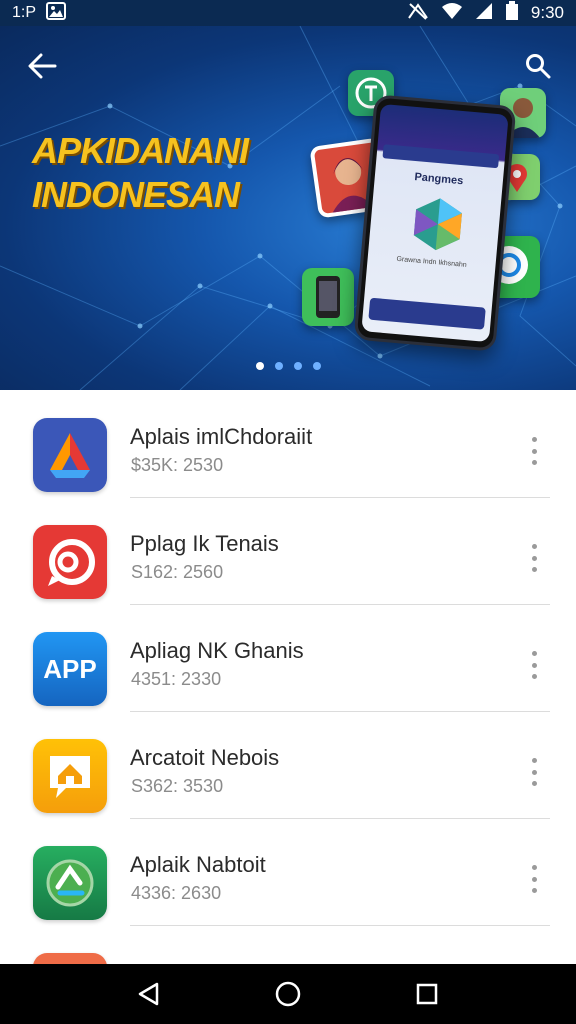  Describe the element at coordinates (205, 757) in the screenshot. I see `app-name: Arcatoit Nebois` at that location.